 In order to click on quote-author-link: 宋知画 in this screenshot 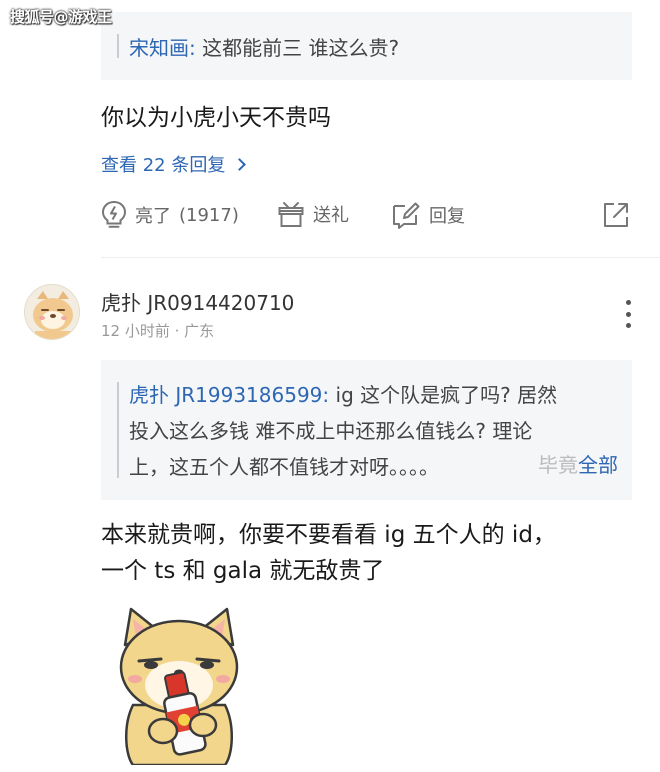, I will do `click(159, 48)`.